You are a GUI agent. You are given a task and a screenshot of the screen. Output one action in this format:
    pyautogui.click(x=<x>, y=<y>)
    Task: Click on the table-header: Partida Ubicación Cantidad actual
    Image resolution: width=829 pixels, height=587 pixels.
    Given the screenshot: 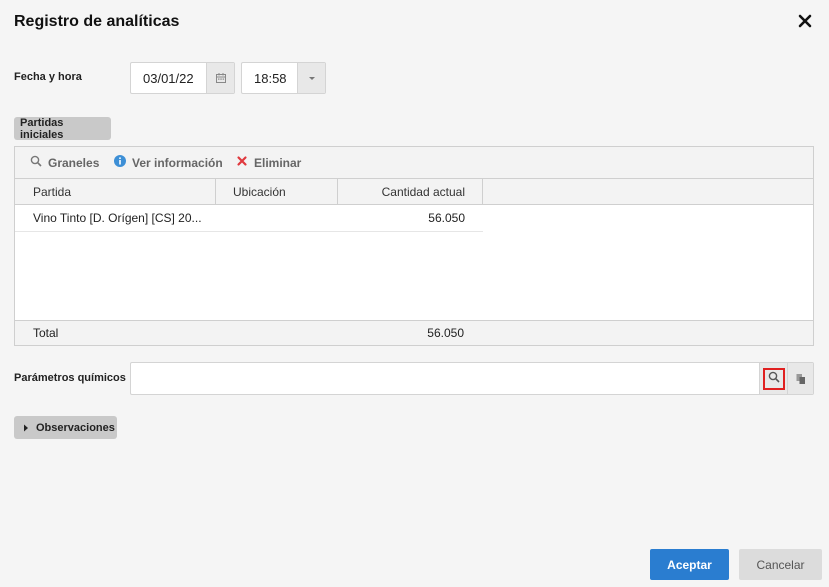 What is the action you would take?
    pyautogui.click(x=414, y=192)
    